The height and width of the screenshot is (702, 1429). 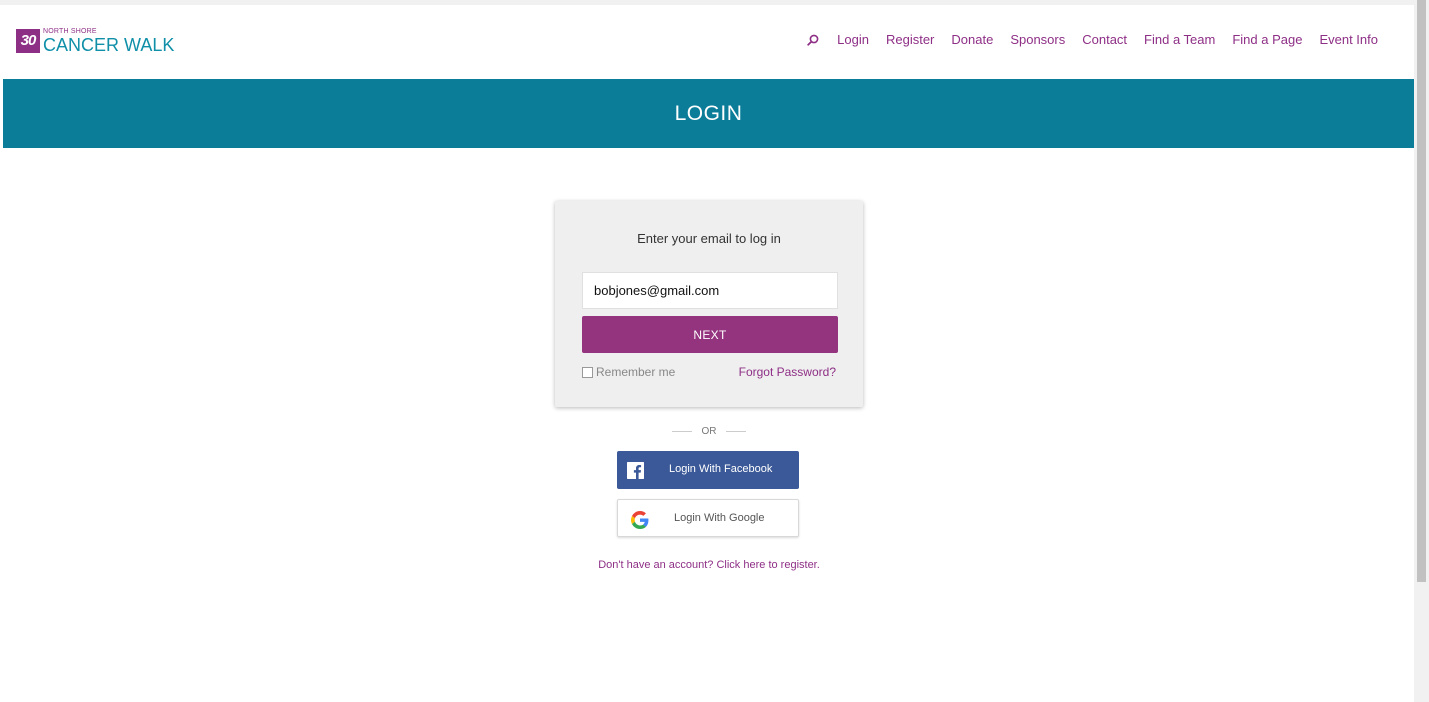 What do you see at coordinates (1037, 39) in the screenshot?
I see `nav-sponsors: Sponsors` at bounding box center [1037, 39].